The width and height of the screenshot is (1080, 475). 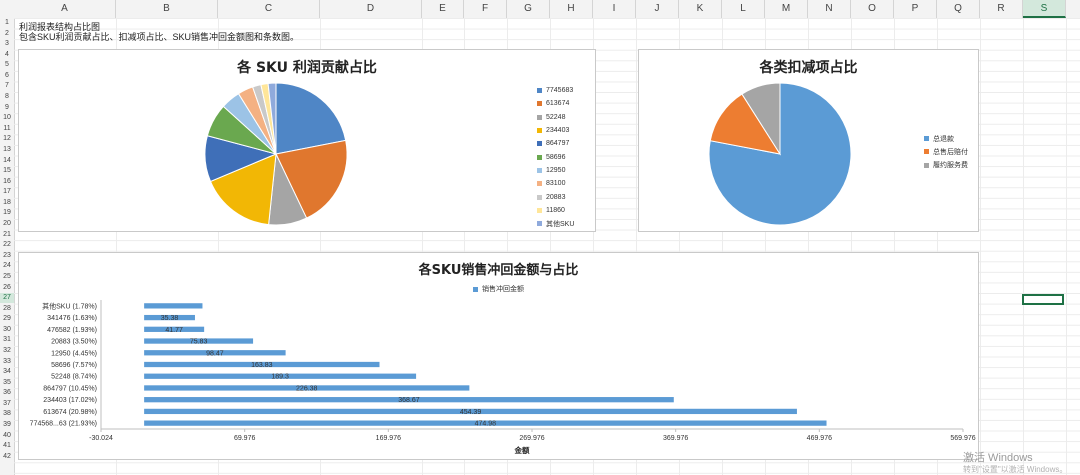 What do you see at coordinates (7, 86) in the screenshot?
I see `row-header-7: 7` at bounding box center [7, 86].